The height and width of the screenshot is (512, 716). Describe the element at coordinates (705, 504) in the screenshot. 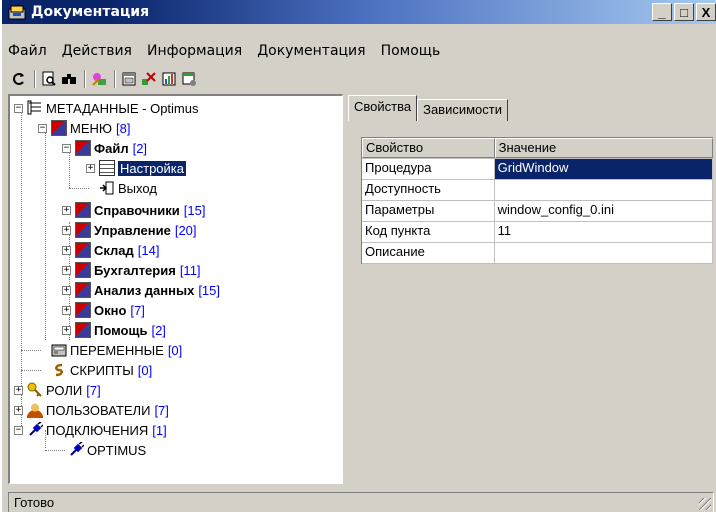

I see `resize-grip-icon` at that location.